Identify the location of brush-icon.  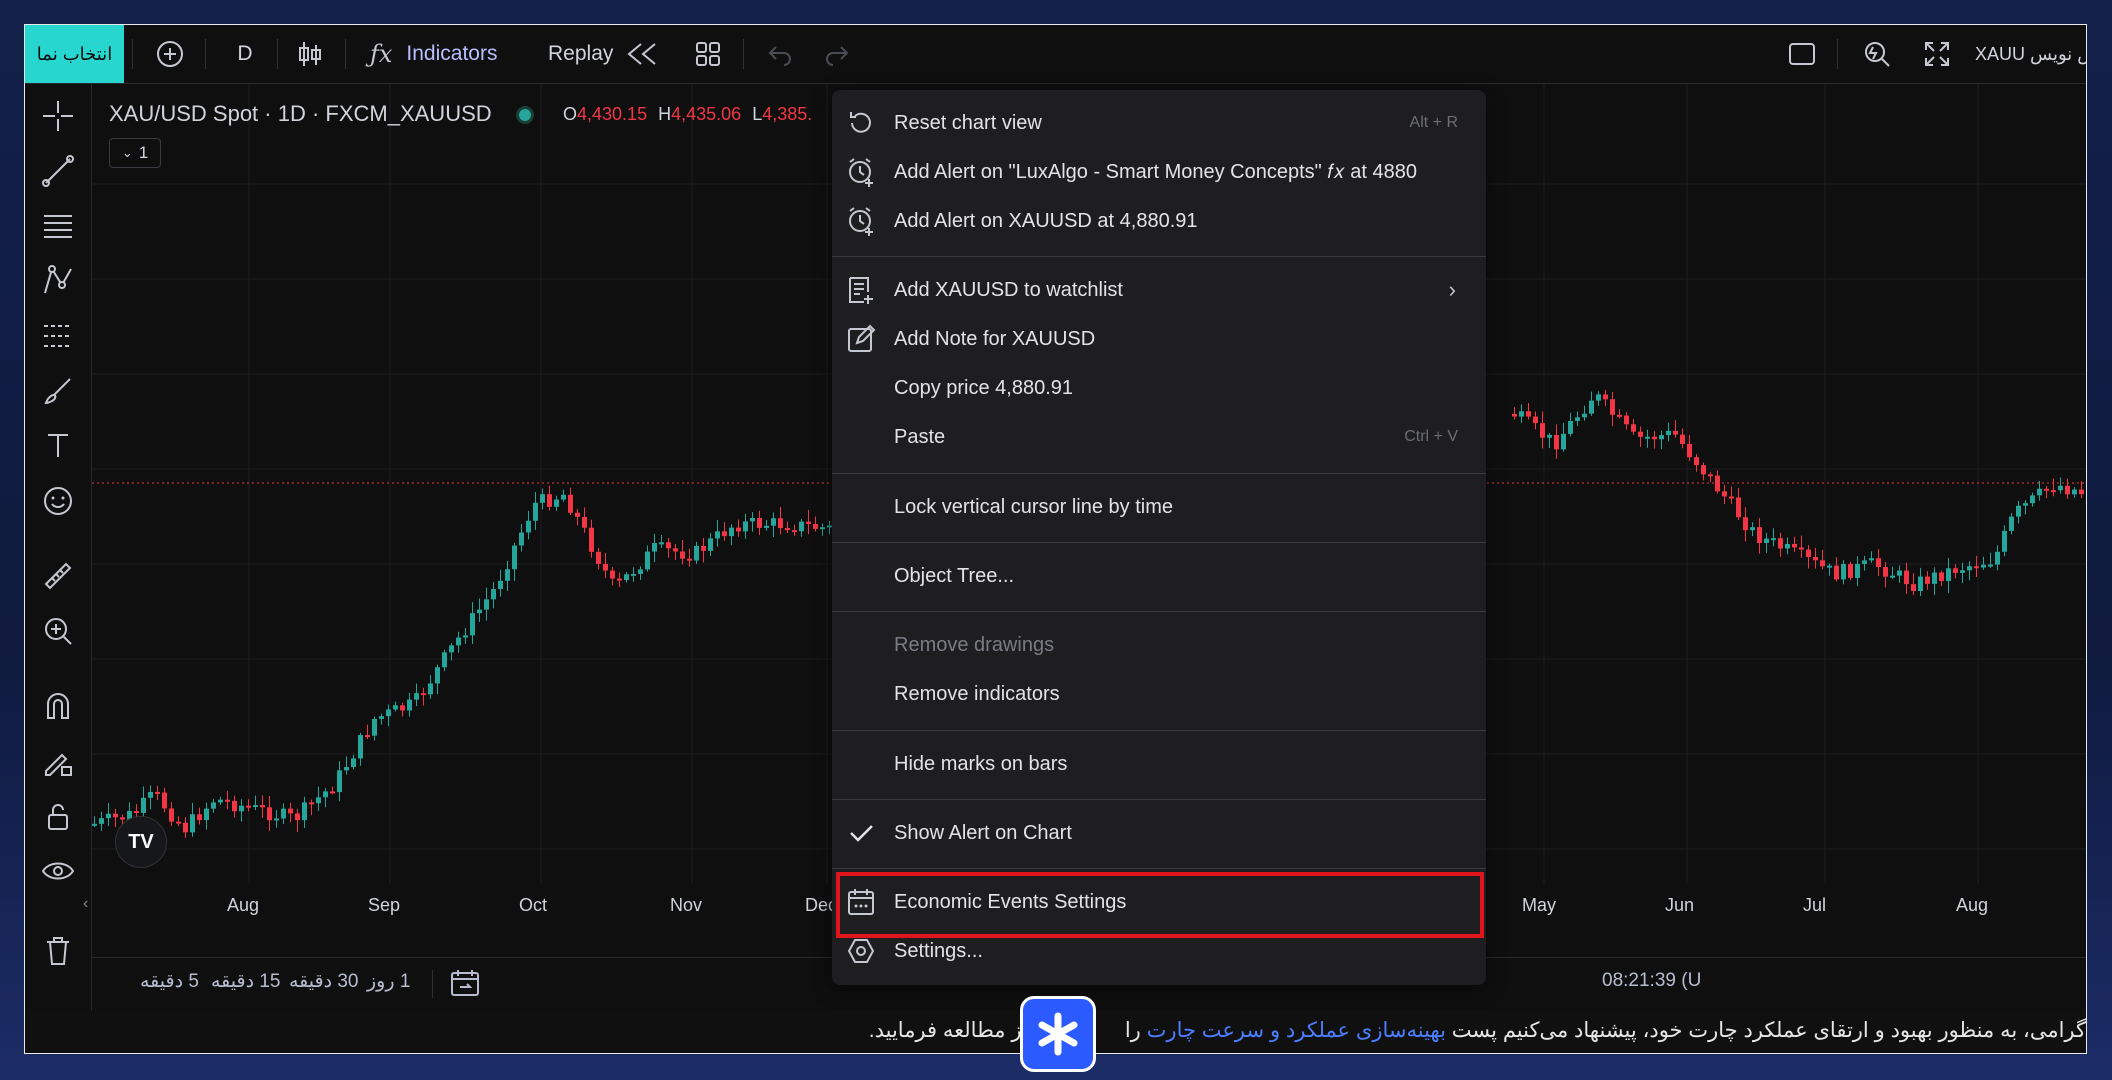
(58, 391).